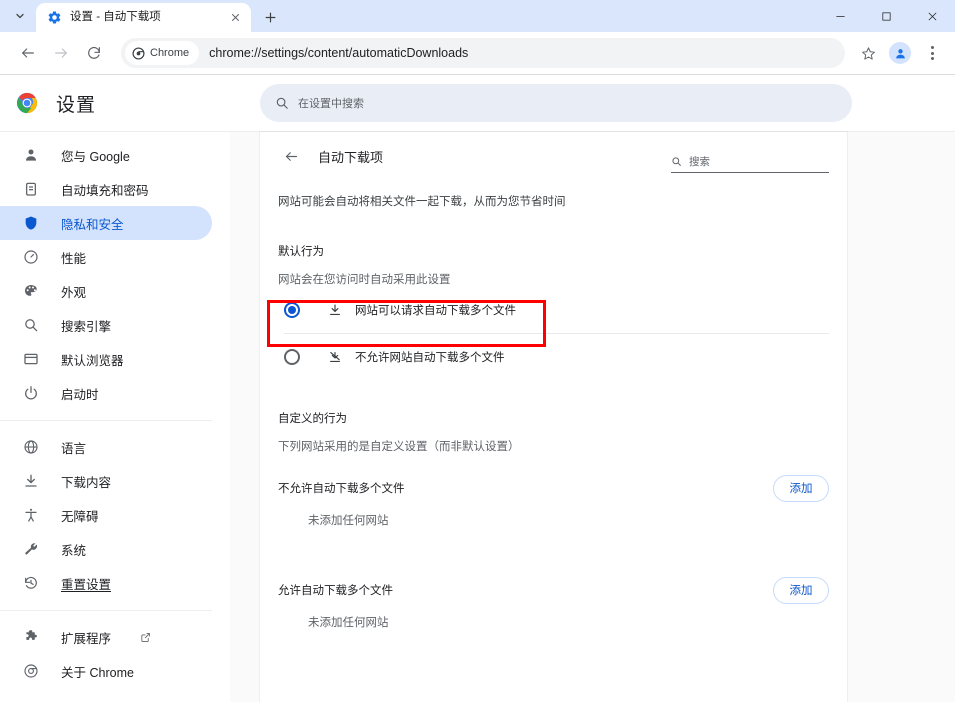 The height and width of the screenshot is (702, 955). I want to click on sidebar-item-label: 扩展程序, so click(86, 638).